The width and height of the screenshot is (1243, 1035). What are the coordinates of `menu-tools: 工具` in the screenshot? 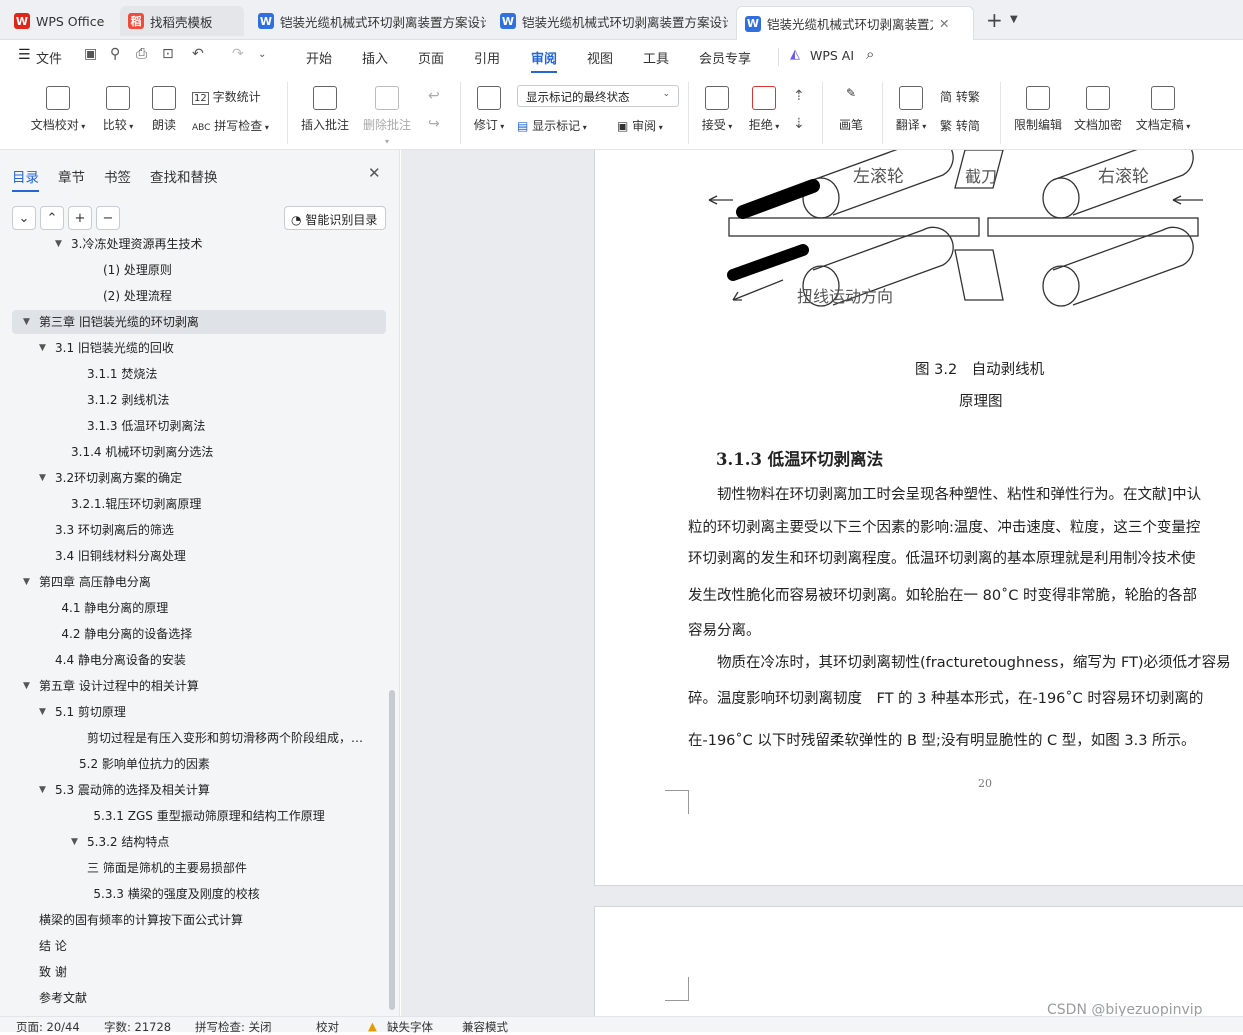 It's located at (656, 57).